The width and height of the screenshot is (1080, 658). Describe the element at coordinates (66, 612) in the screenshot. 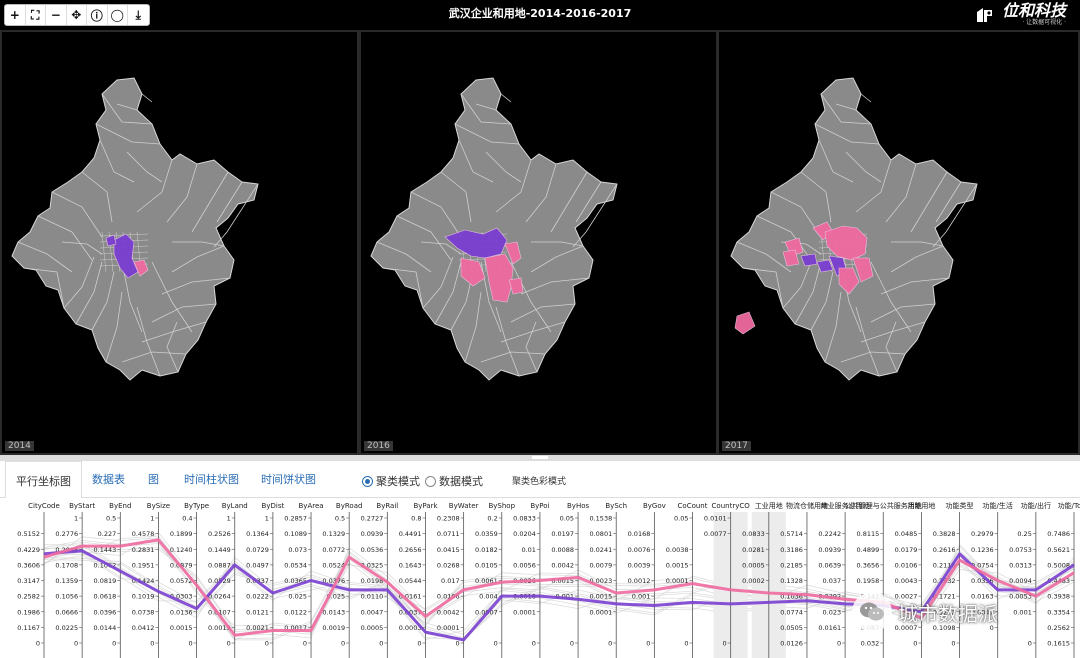

I see `axis-tick-label: 0.0666` at that location.